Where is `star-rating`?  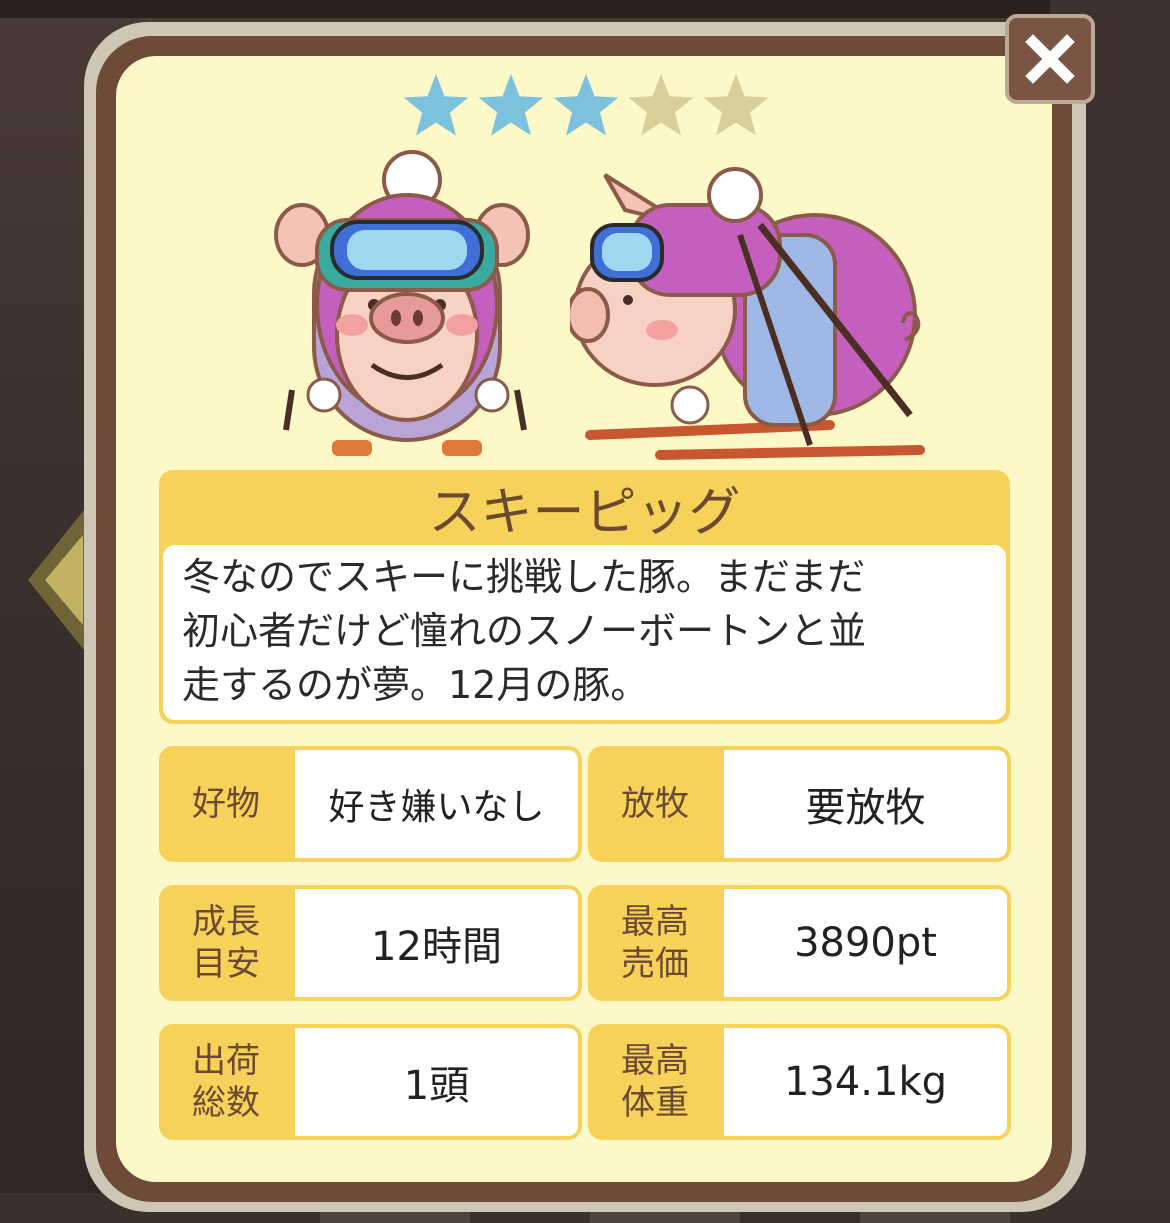
star-rating is located at coordinates (590, 107).